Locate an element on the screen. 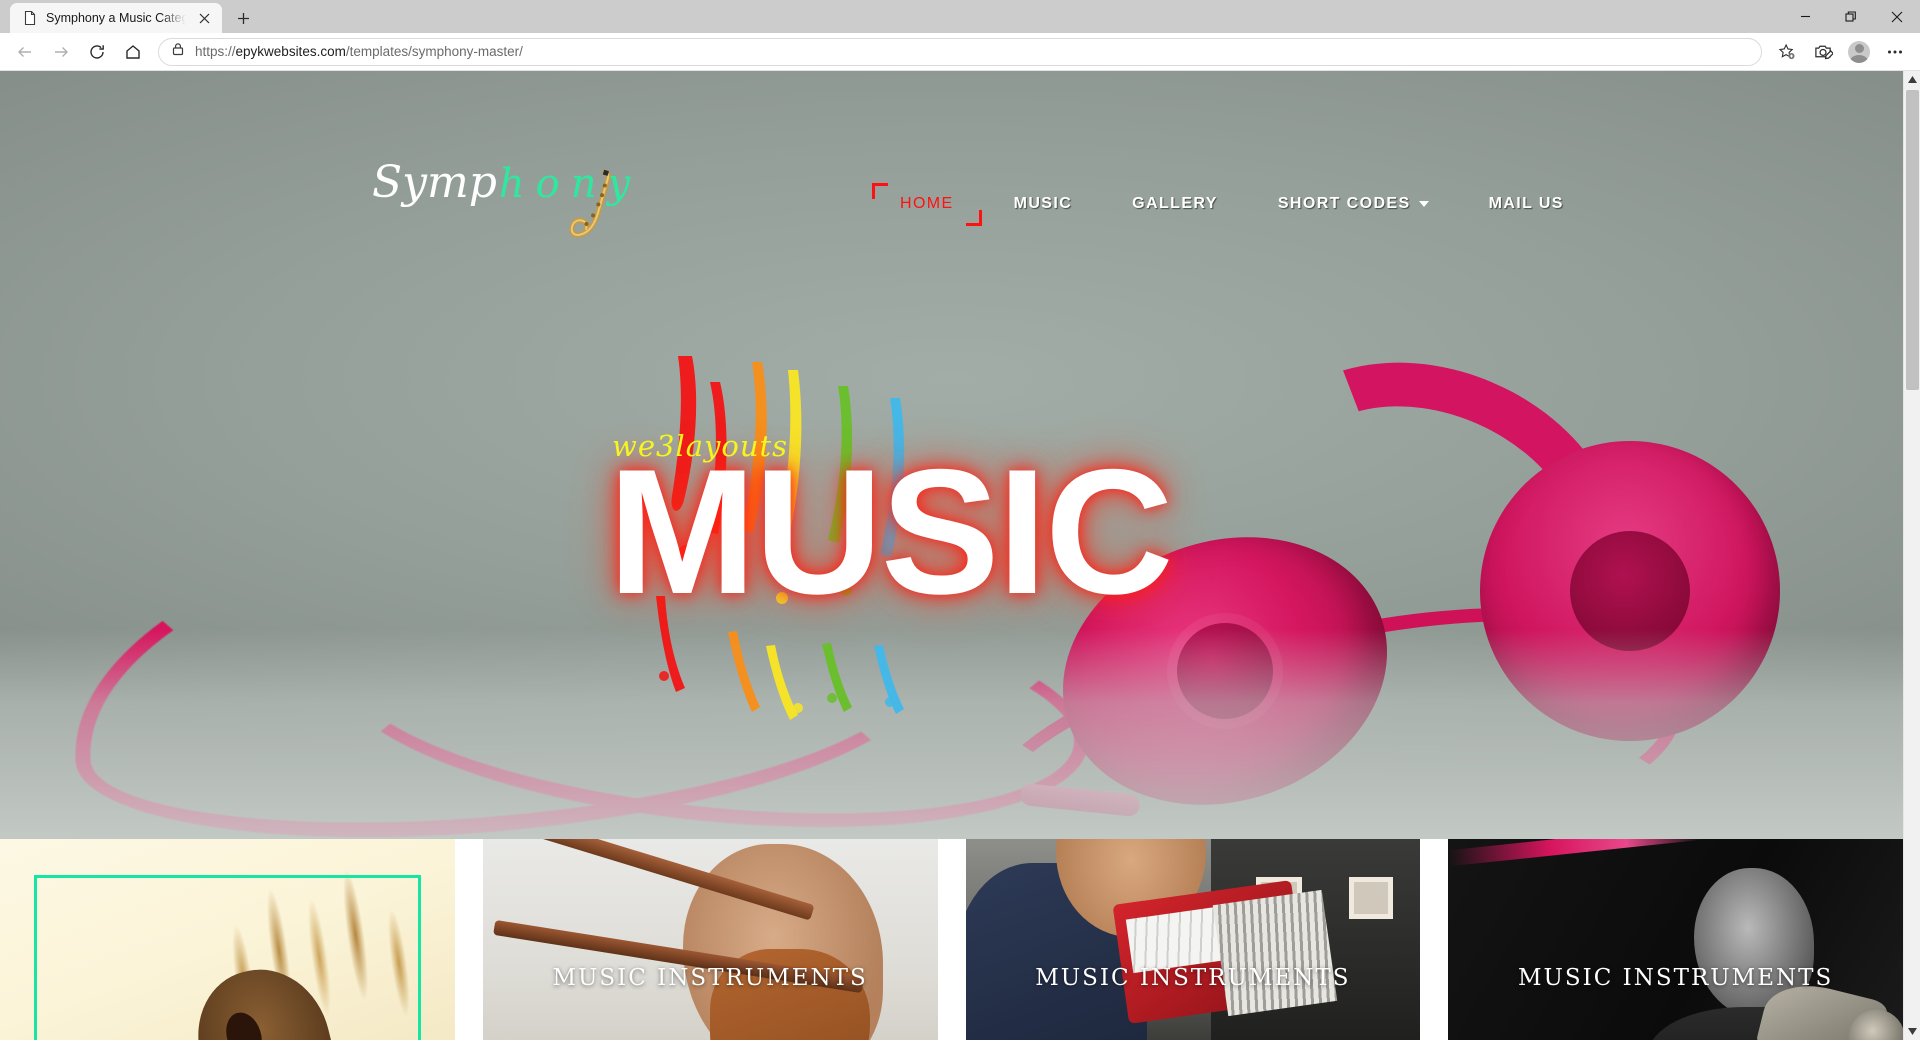 The image size is (1920, 1040). card-accordion: MUSIC INSTRUMENTS is located at coordinates (1193, 939).